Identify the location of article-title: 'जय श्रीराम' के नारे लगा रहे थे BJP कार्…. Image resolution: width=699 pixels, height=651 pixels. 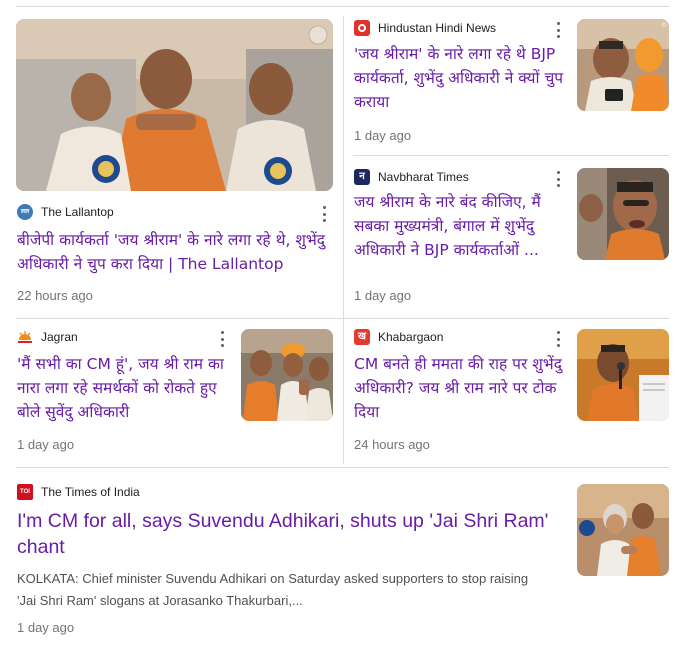
(460, 78).